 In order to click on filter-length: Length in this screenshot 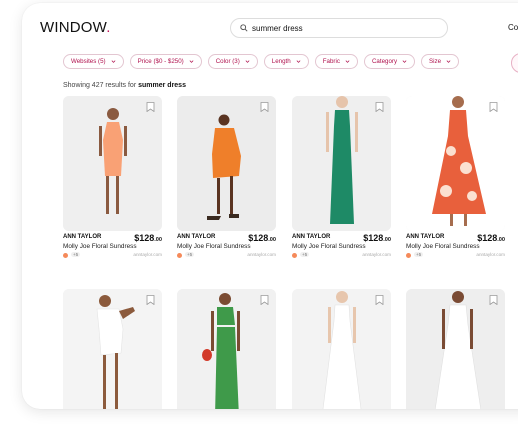, I will do `click(286, 61)`.